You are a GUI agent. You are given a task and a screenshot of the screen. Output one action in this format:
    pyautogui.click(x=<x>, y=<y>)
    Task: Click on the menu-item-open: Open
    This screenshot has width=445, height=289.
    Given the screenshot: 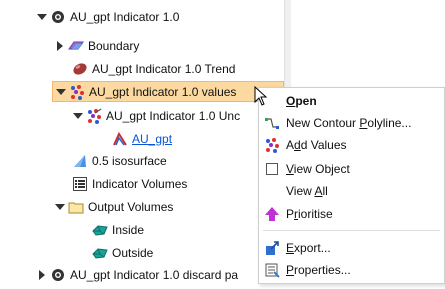 What is the action you would take?
    pyautogui.click(x=351, y=101)
    